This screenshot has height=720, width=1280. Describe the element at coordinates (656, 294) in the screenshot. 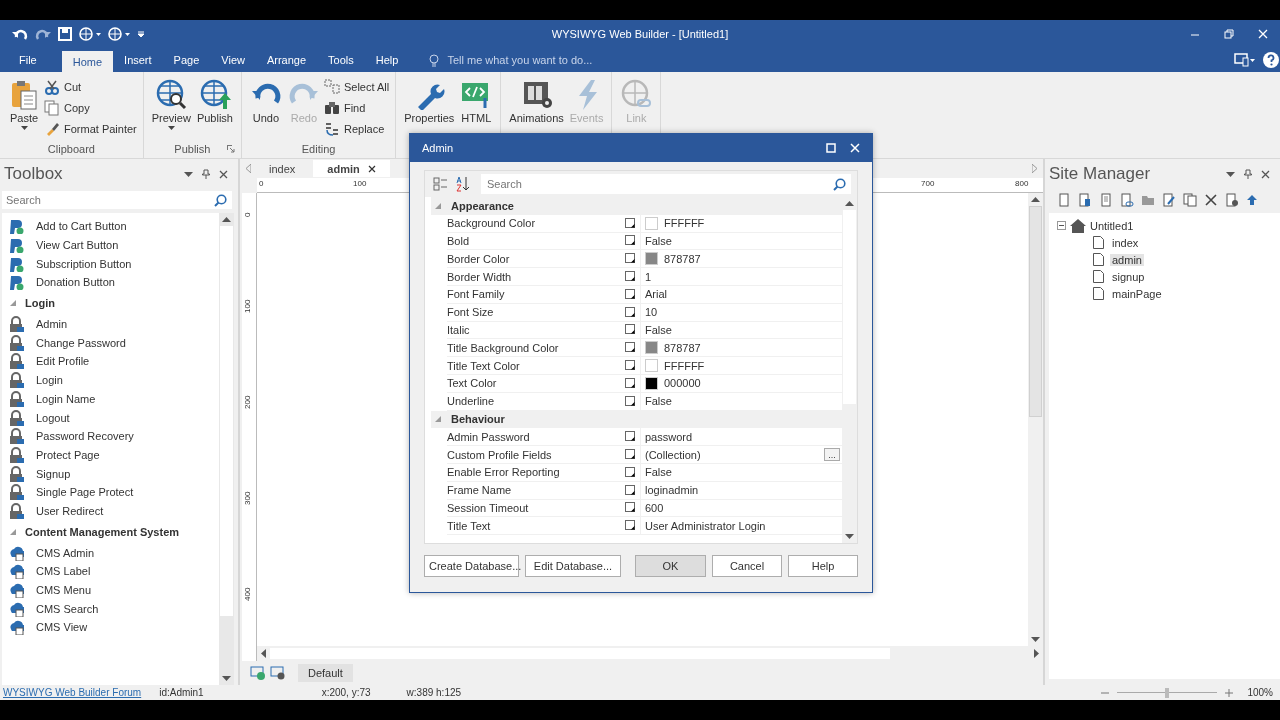

I see `property-value: Arial` at that location.